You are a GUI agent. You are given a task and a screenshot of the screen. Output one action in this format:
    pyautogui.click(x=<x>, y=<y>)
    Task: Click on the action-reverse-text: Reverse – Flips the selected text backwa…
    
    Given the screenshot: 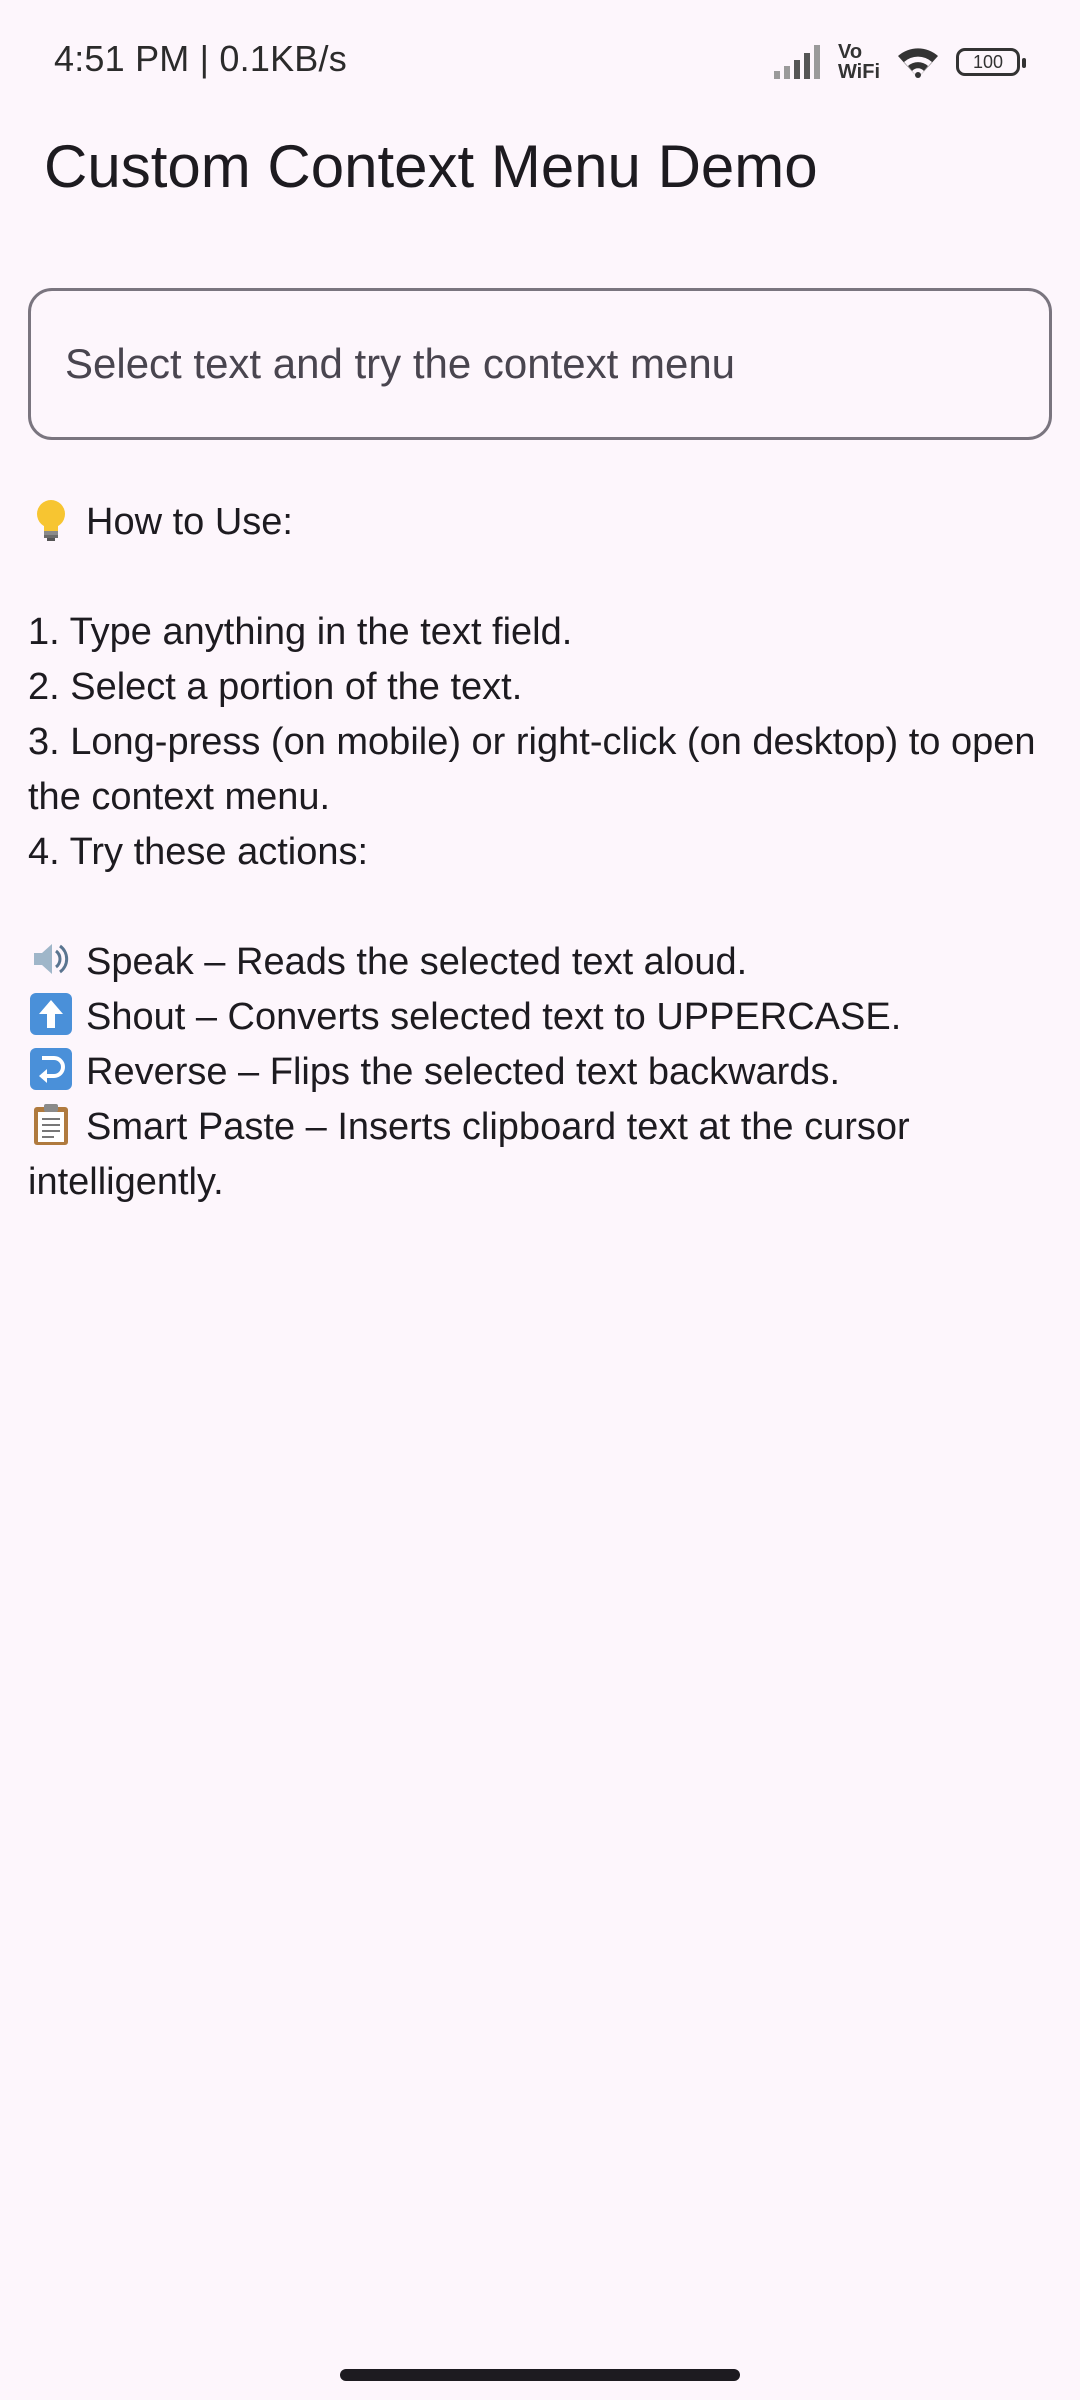 What is the action you would take?
    pyautogui.click(x=463, y=1072)
    